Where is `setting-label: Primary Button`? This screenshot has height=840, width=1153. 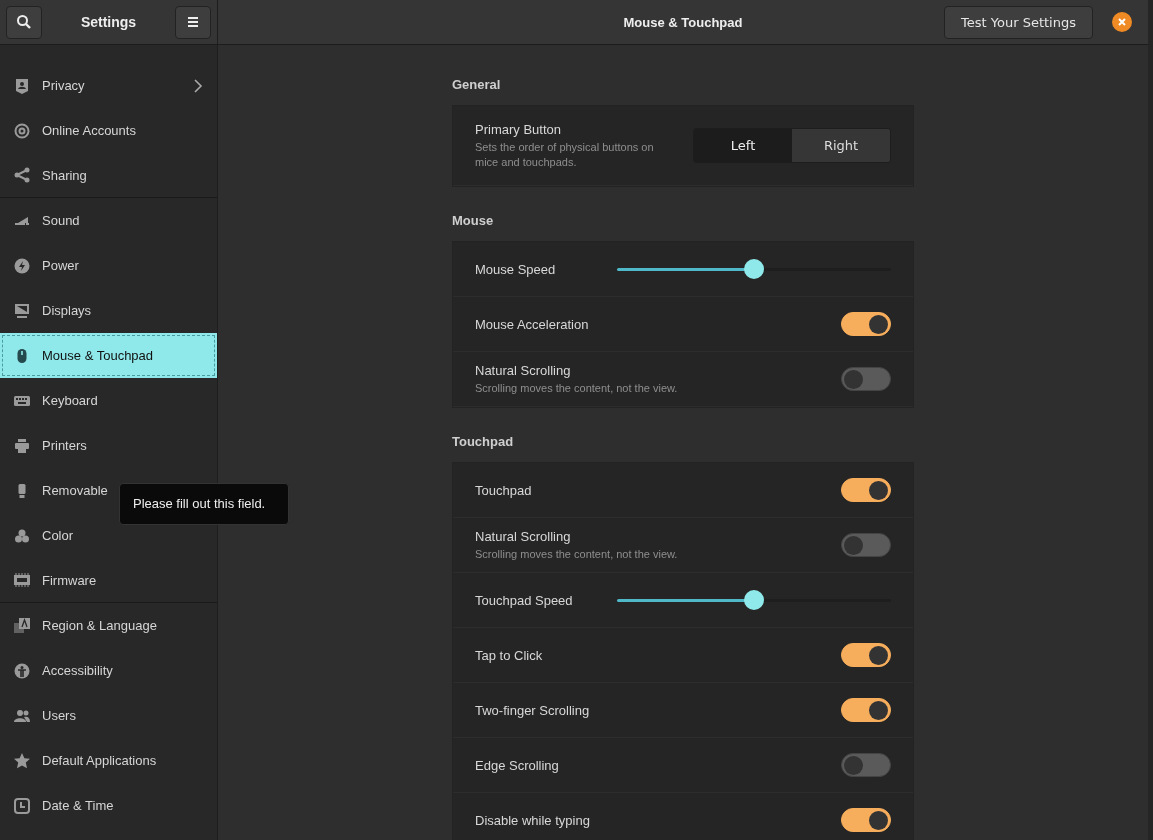 setting-label: Primary Button is located at coordinates (518, 130).